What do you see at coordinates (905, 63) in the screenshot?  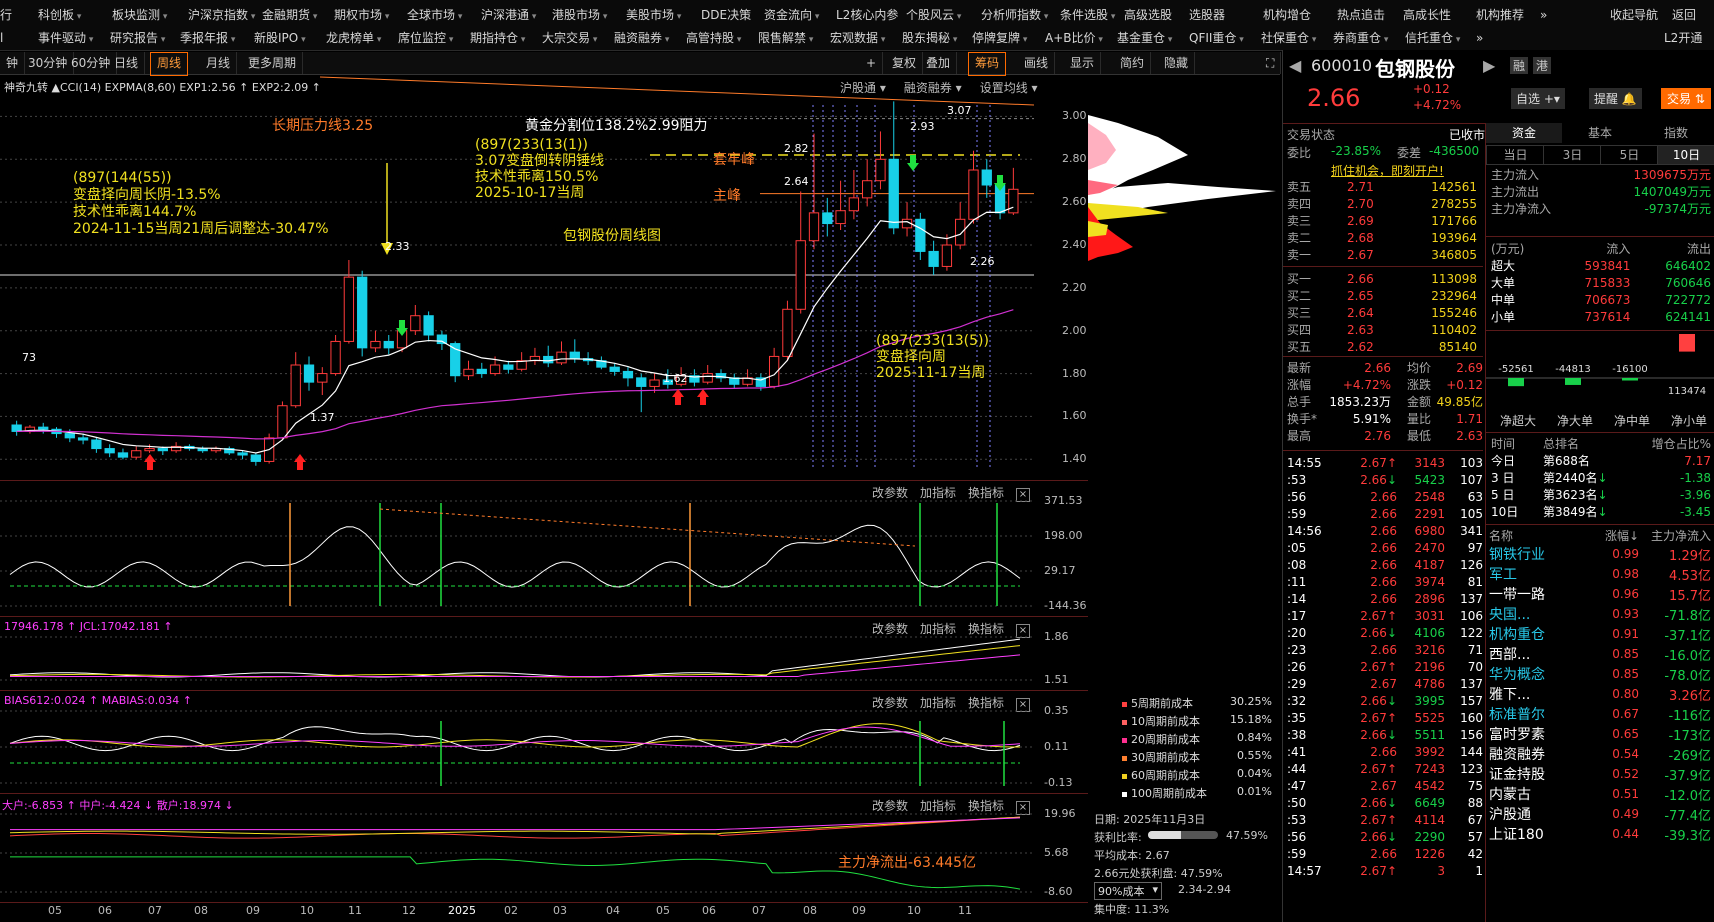 I see `tool-1: 复权` at bounding box center [905, 63].